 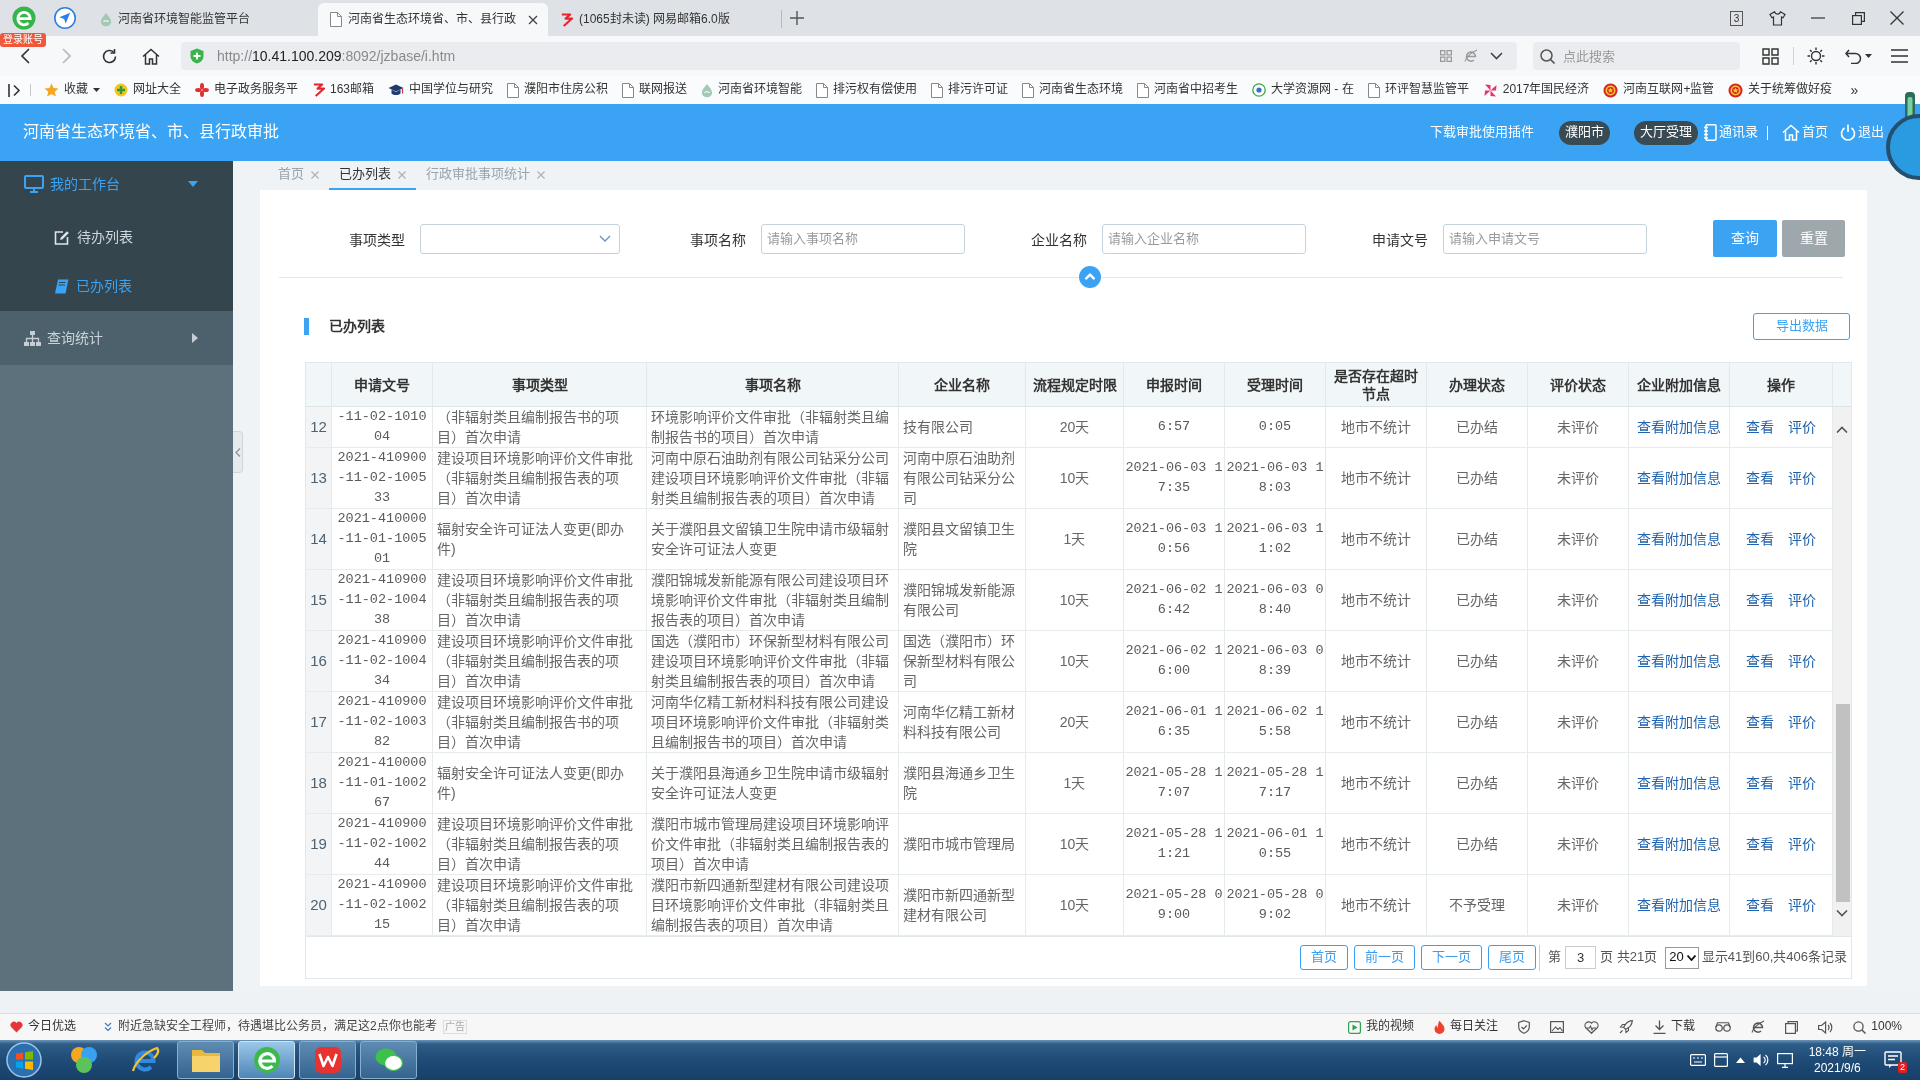 What do you see at coordinates (1303, 90) in the screenshot?
I see `bookmark: 大学资源网 - 在` at bounding box center [1303, 90].